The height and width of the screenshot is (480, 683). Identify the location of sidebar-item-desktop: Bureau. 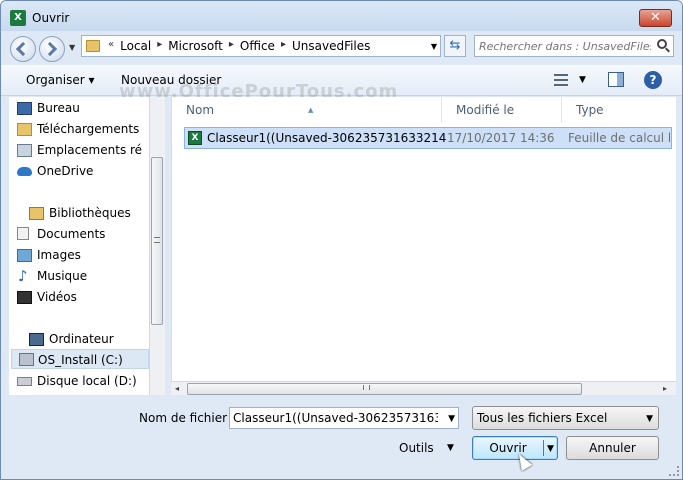
(48, 108).